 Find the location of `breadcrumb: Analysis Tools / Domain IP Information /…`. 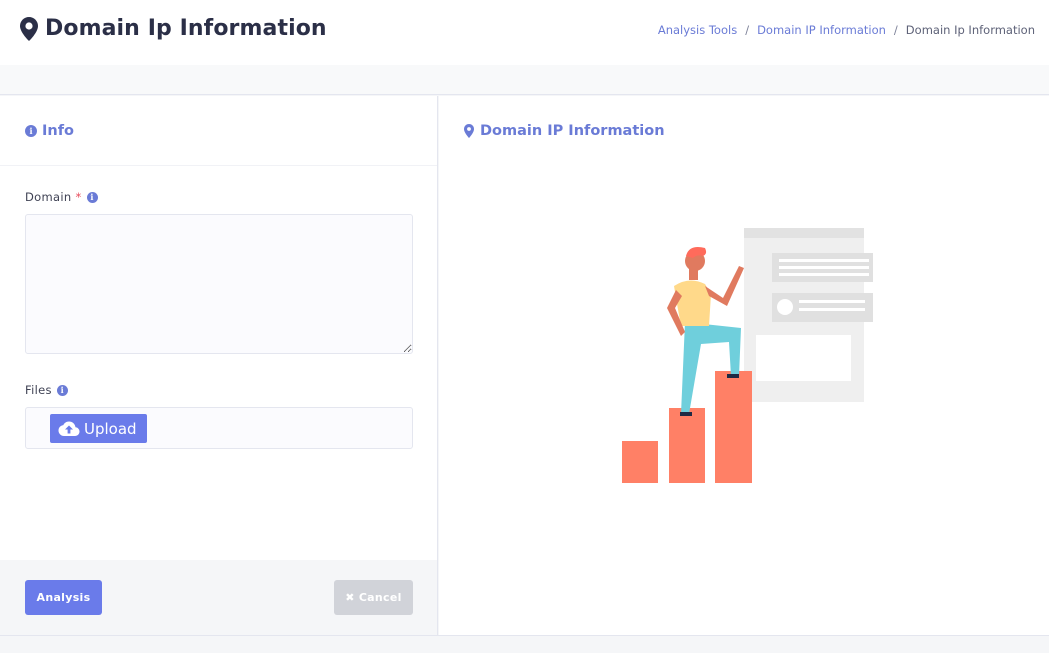

breadcrumb: Analysis Tools / Domain IP Information /… is located at coordinates (846, 30).